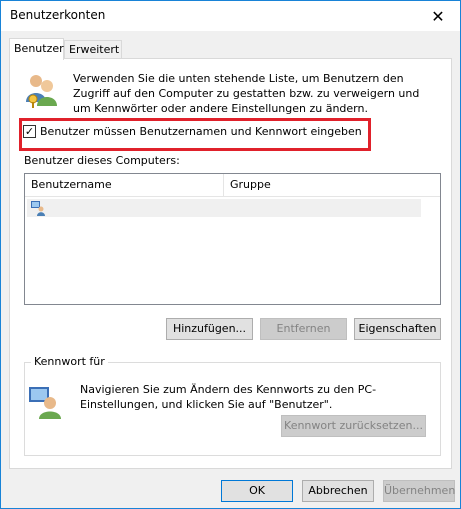 This screenshot has height=509, width=461. What do you see at coordinates (397, 329) in the screenshot?
I see `properties-button: Eigenschaften` at bounding box center [397, 329].